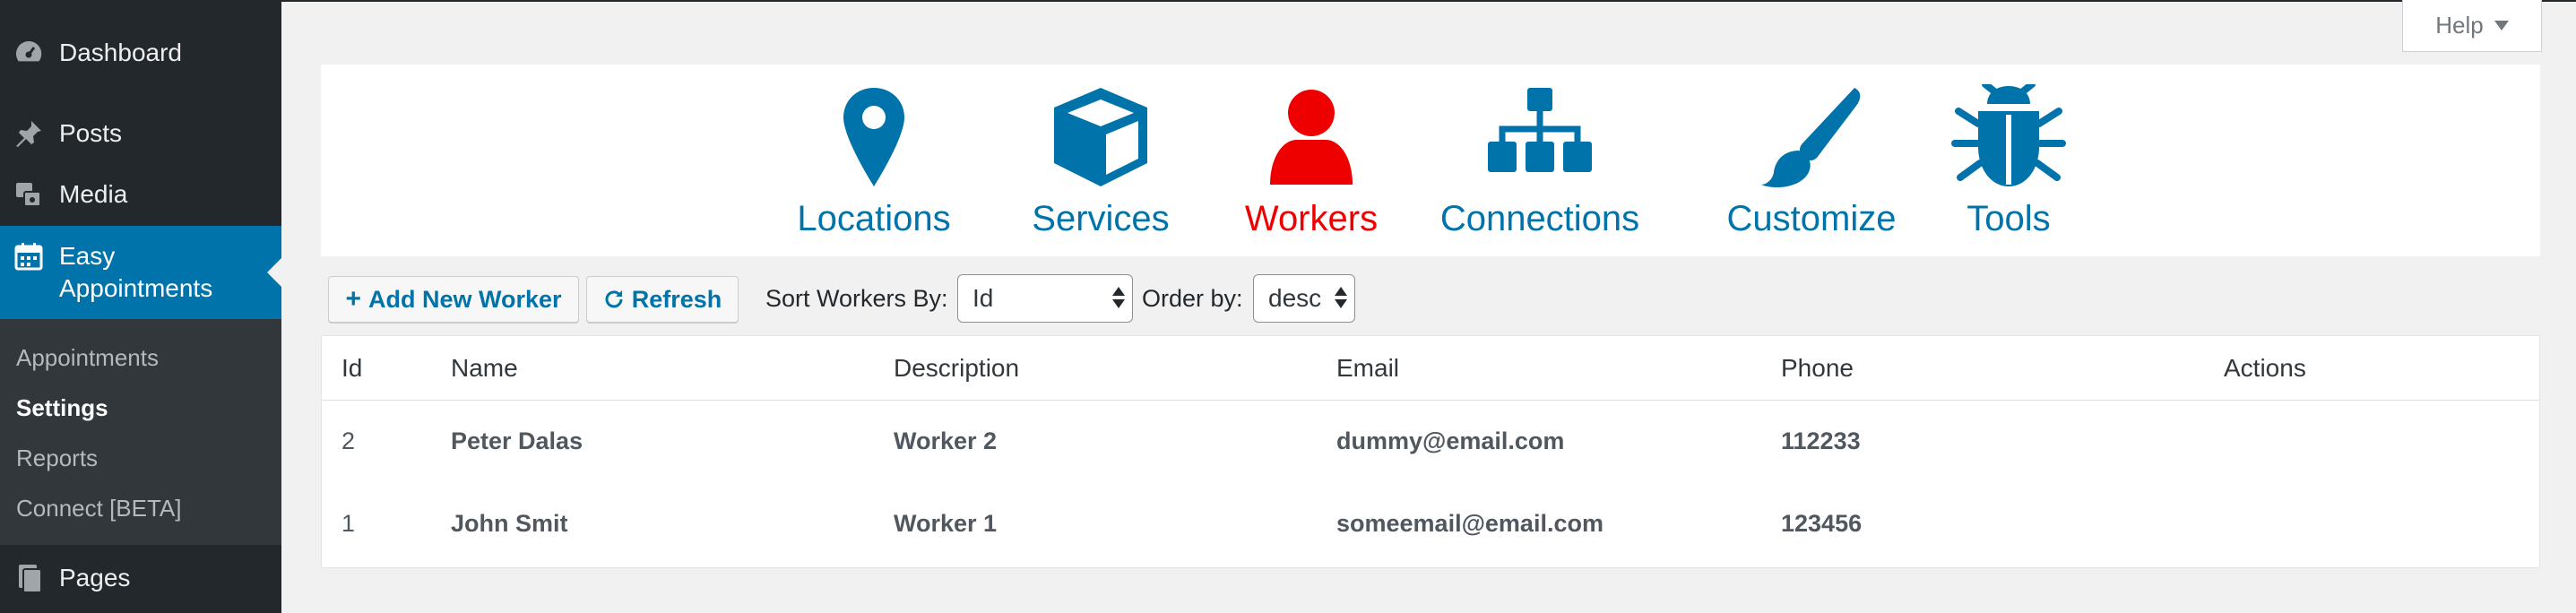 The width and height of the screenshot is (2576, 613). I want to click on sidebar-item-label: Media, so click(93, 194).